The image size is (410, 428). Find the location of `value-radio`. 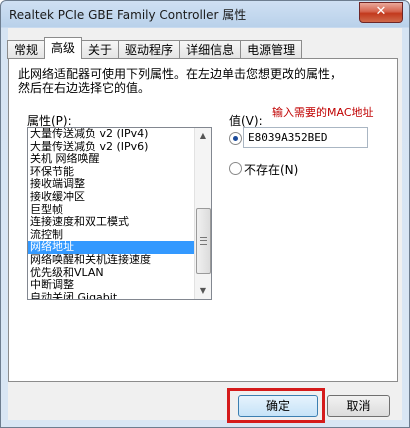

value-radio is located at coordinates (235, 138).